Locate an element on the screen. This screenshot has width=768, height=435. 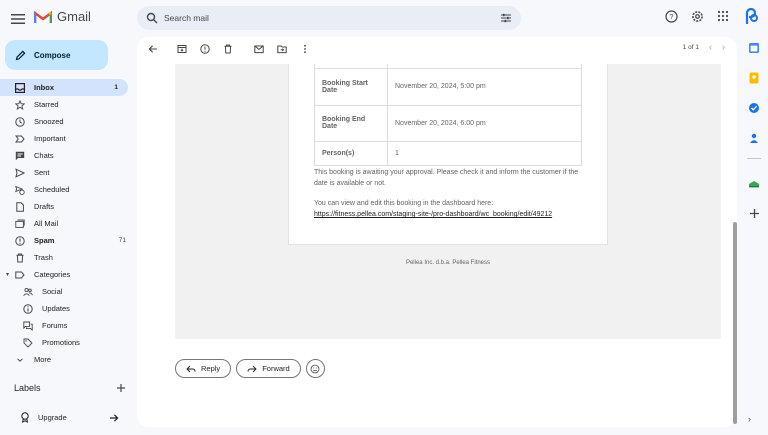
sidebar-item-promotions: Promotions is located at coordinates (68, 342).